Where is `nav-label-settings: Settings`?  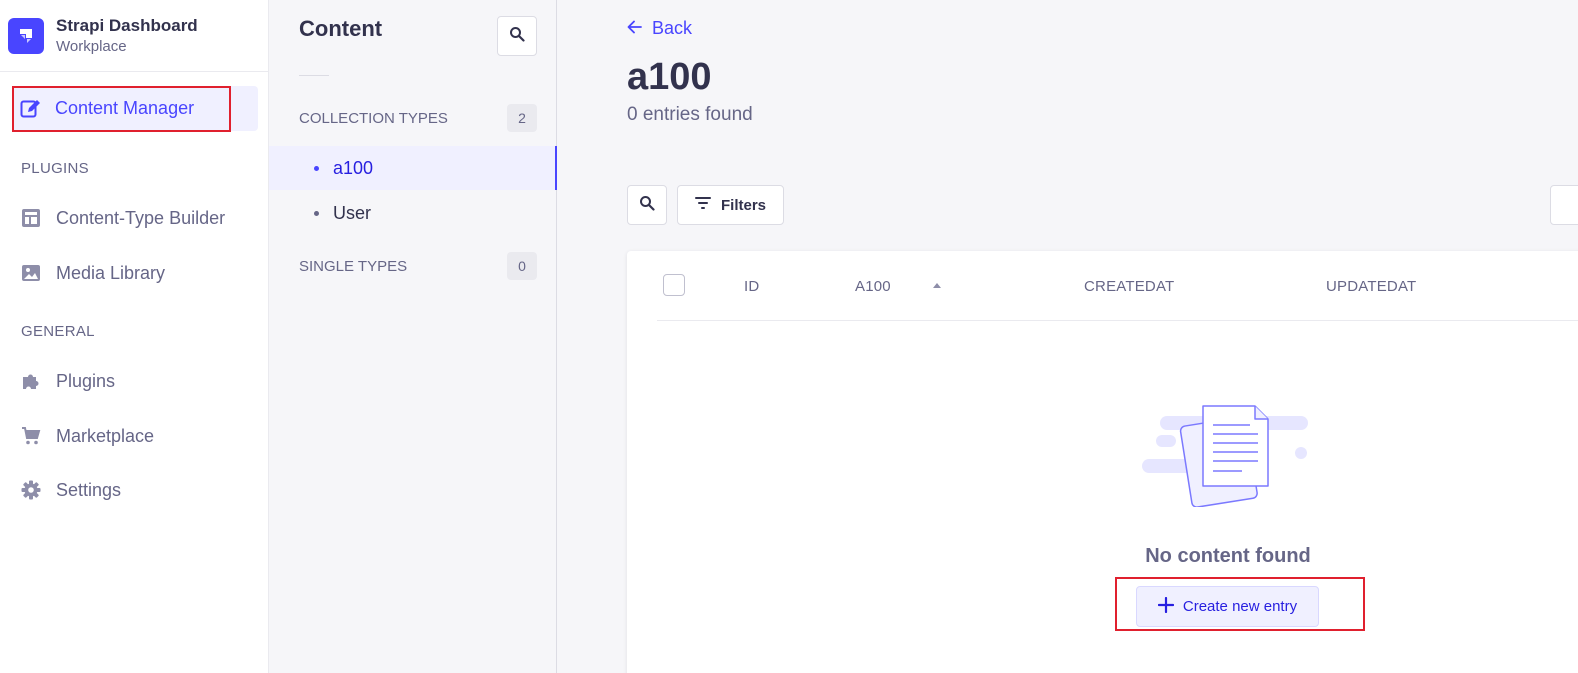 nav-label-settings: Settings is located at coordinates (89, 489).